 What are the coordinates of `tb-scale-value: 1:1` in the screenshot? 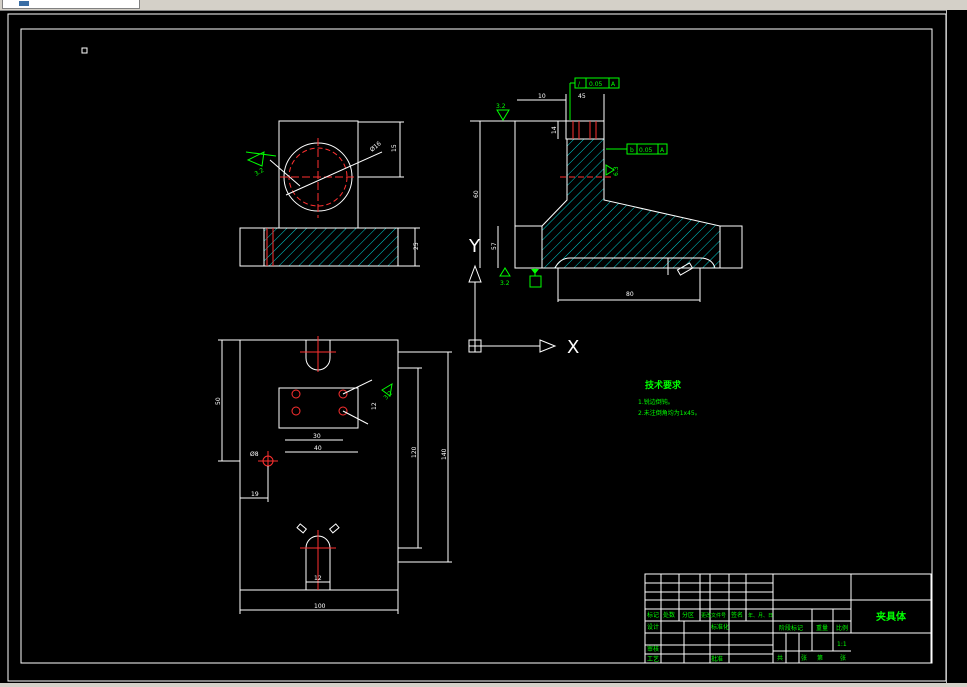 It's located at (842, 644).